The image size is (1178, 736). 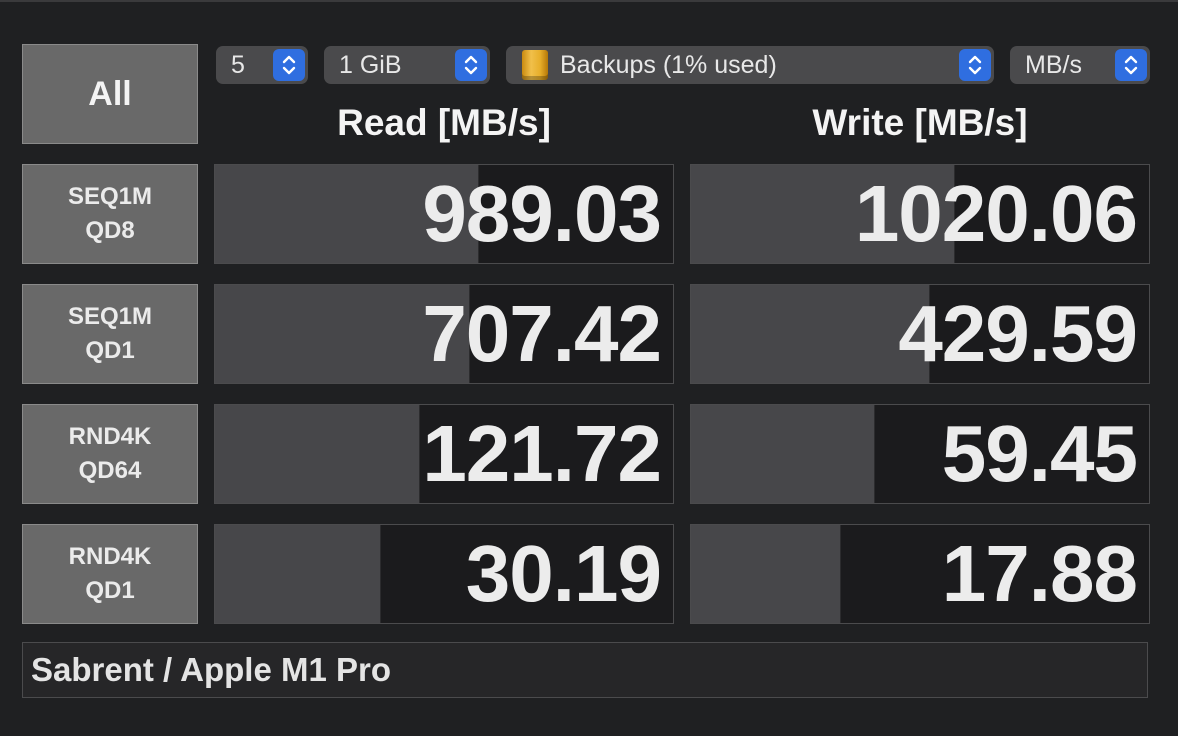 What do you see at coordinates (262, 65) in the screenshot?
I see `count-select: 5` at bounding box center [262, 65].